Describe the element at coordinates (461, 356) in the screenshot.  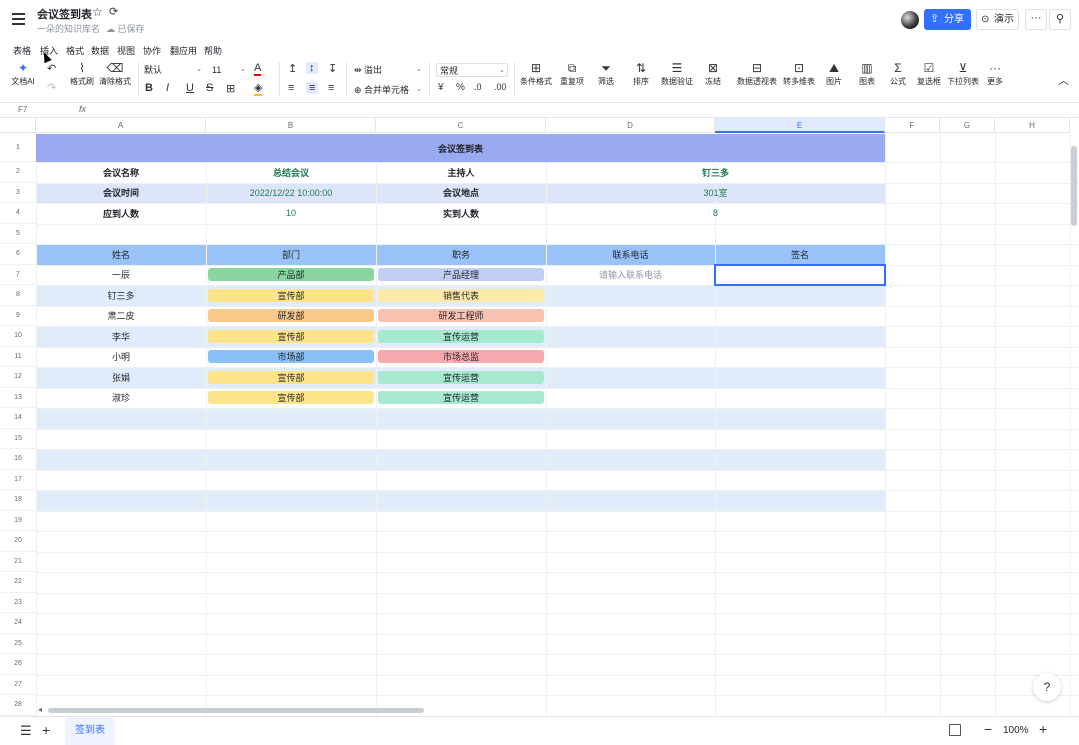
I see `position-tag: 市场总监` at that location.